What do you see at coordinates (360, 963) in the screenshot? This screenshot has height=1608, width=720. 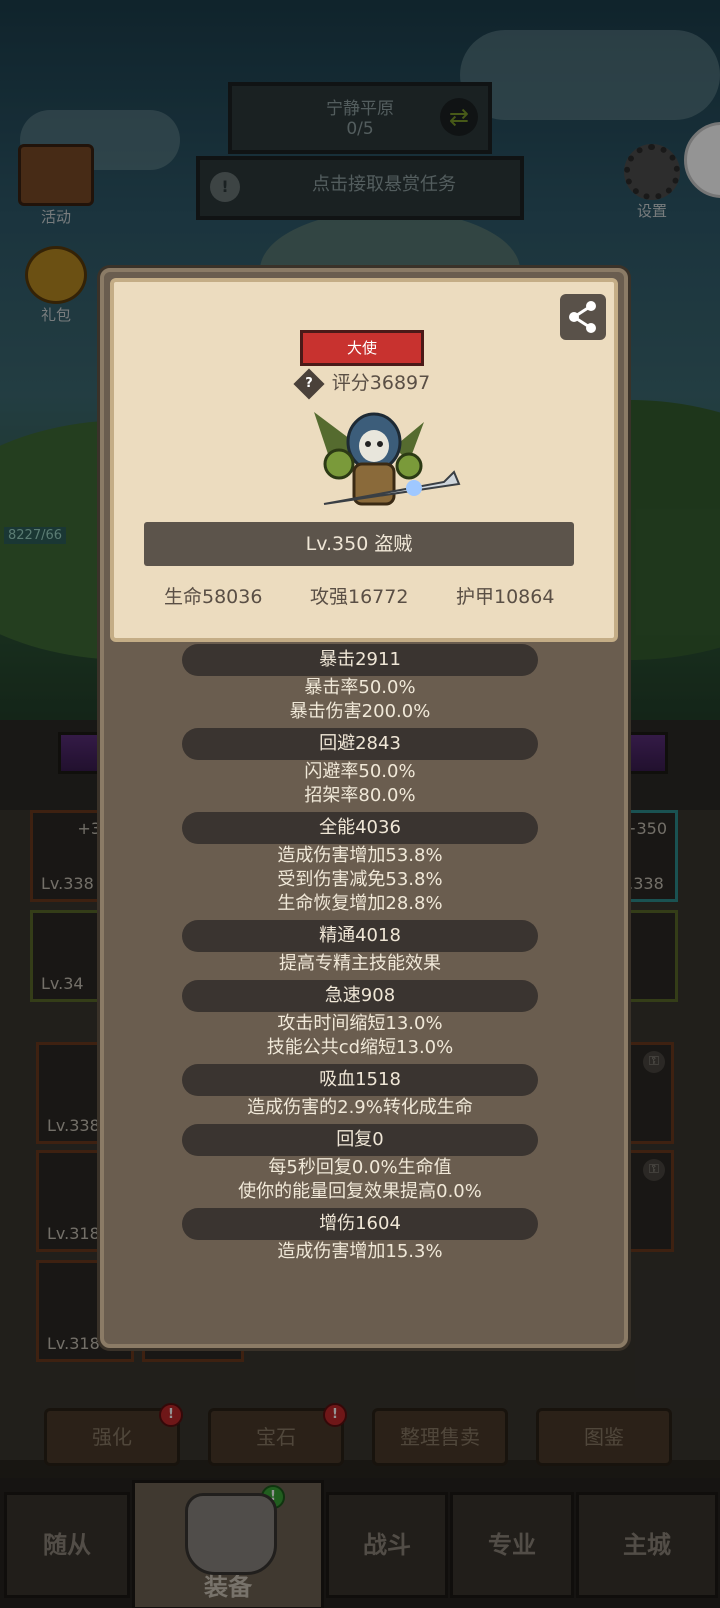 I see `stat-line: 提高专精主技能效果` at bounding box center [360, 963].